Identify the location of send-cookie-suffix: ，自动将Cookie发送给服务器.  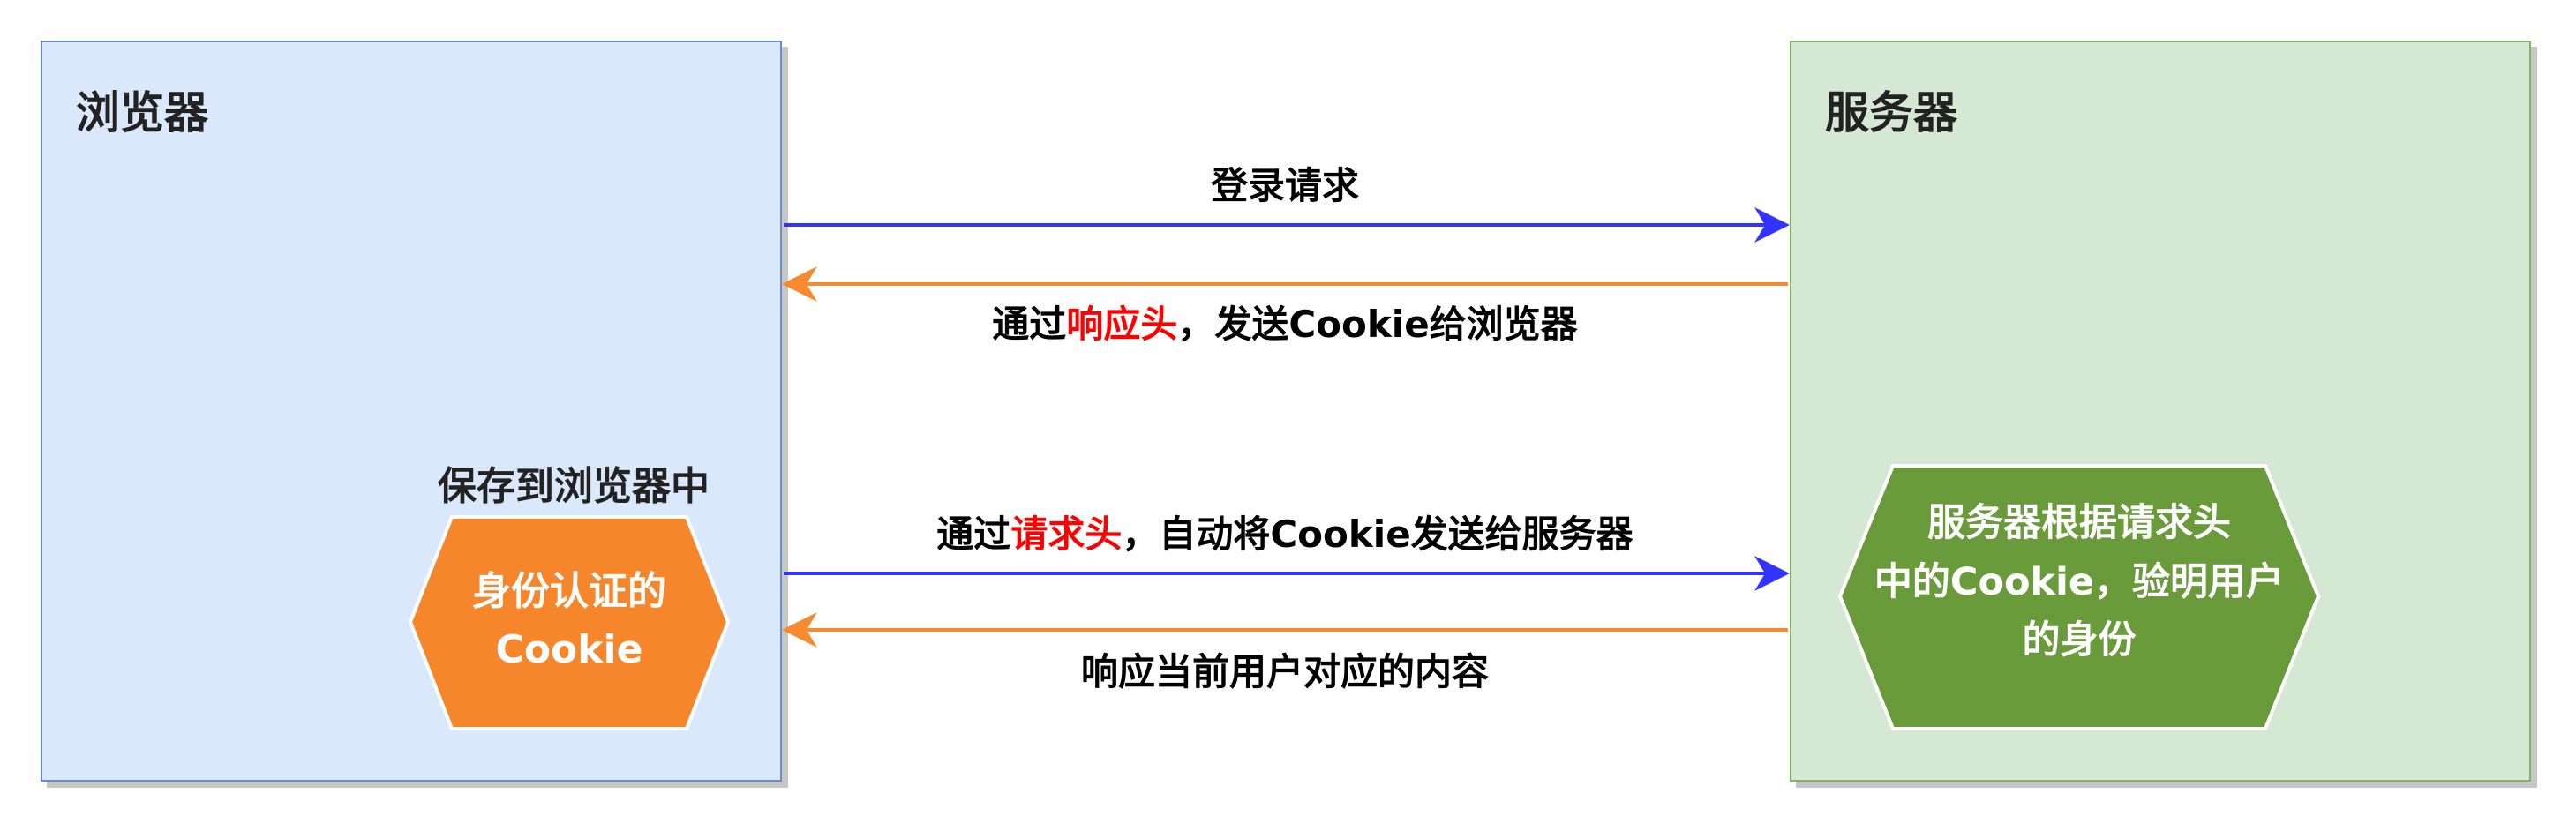
(1377, 534).